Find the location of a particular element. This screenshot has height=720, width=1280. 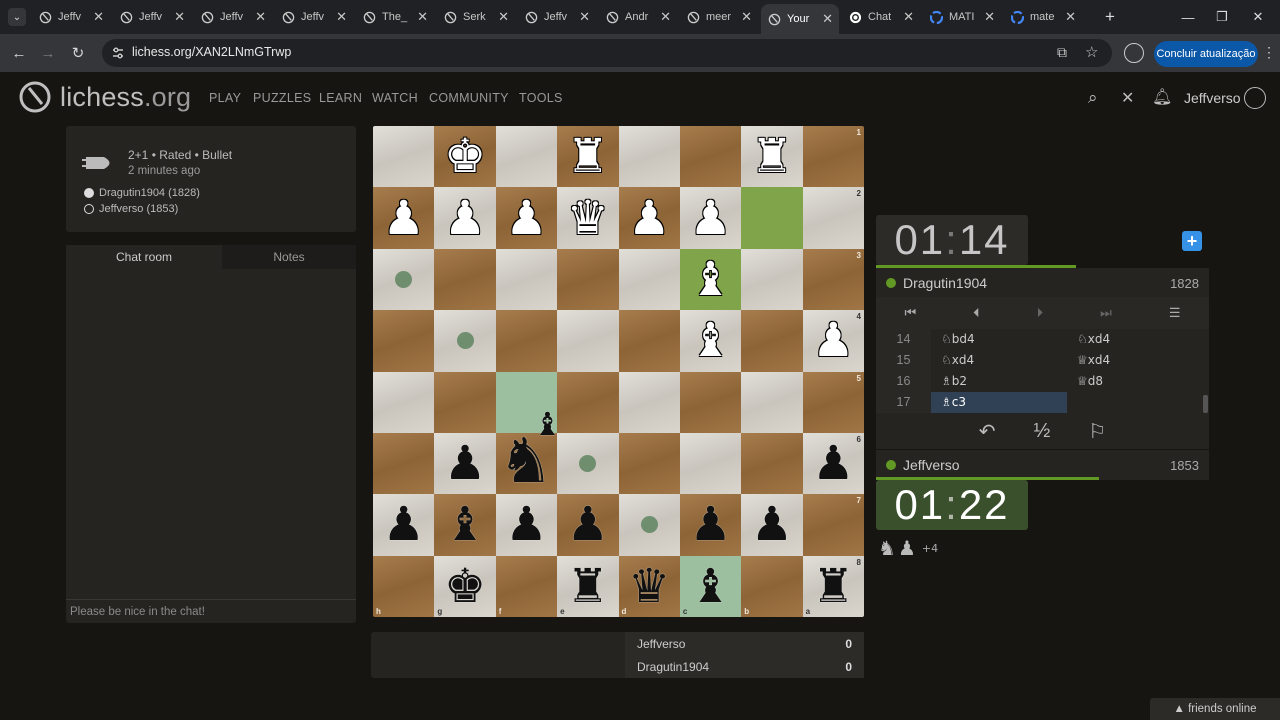

meta-player-white: Dragutin1904 (1828) is located at coordinates (142, 193).